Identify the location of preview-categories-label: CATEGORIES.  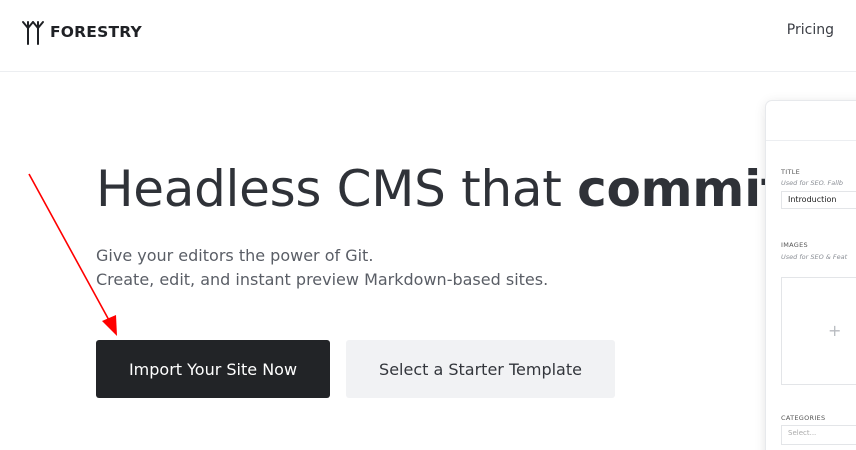
(803, 418).